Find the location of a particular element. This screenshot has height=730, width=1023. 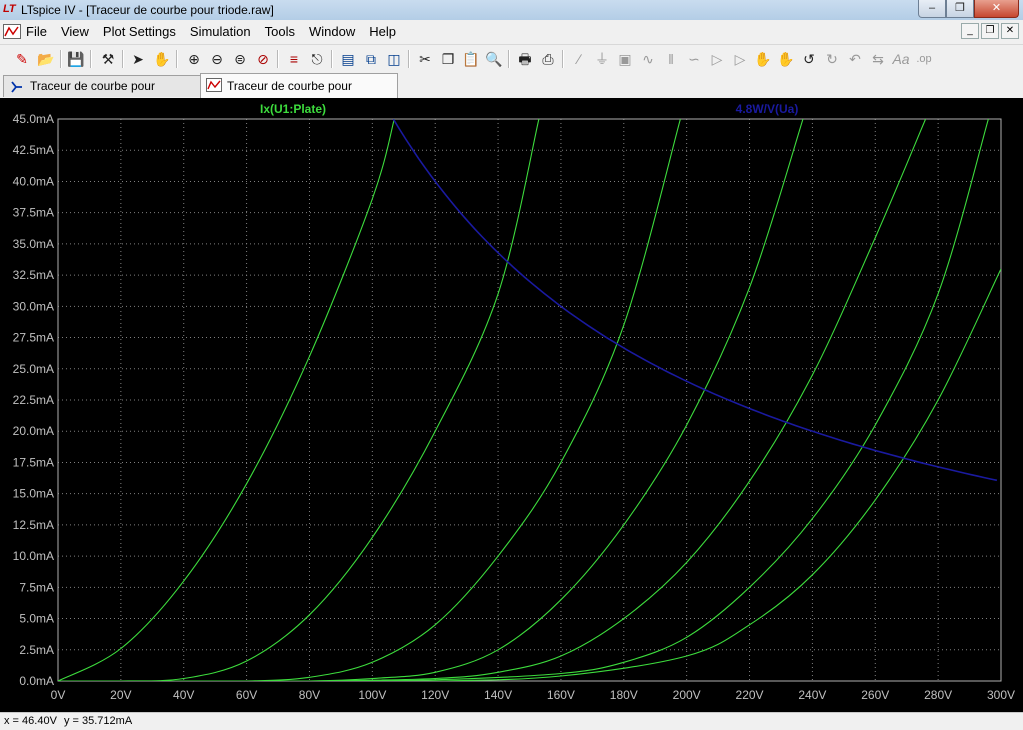

y-tick-label: 30.0mA is located at coordinates (33, 306).